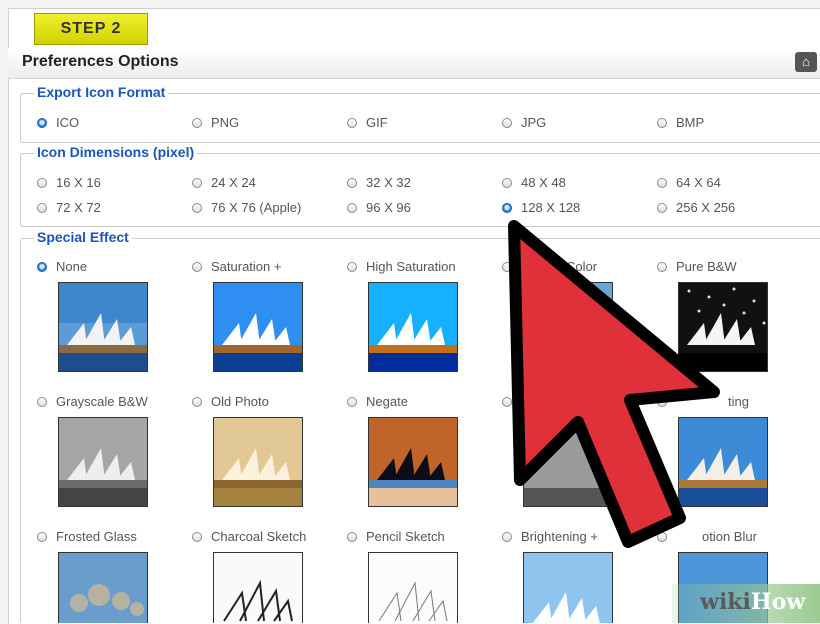 Image resolution: width=820 pixels, height=624 pixels. Describe the element at coordinates (69, 182) in the screenshot. I see `dimension-option: 16 X 16` at that location.